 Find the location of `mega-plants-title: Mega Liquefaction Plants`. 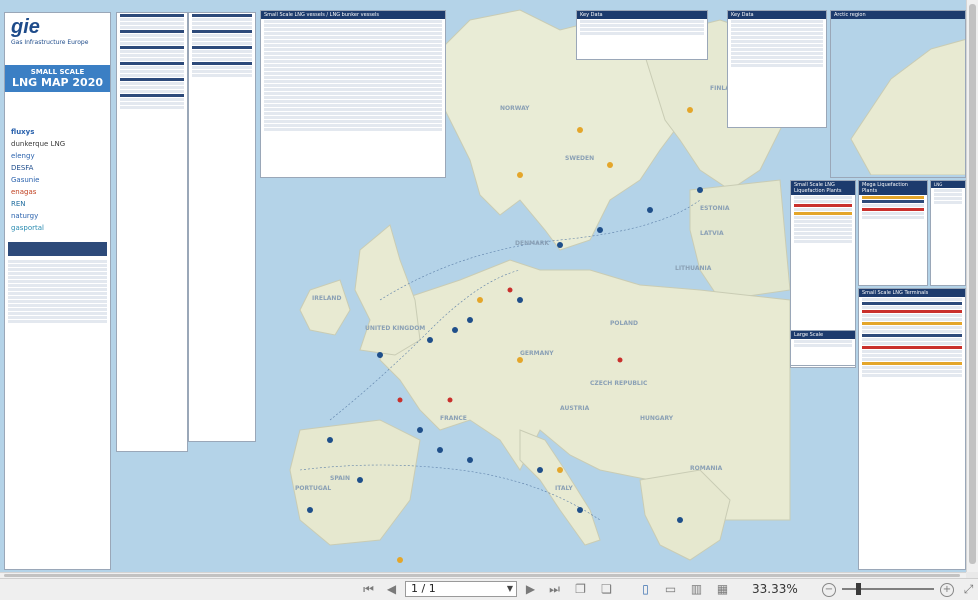

mega-plants-title: Mega Liquefaction Plants is located at coordinates (893, 188).